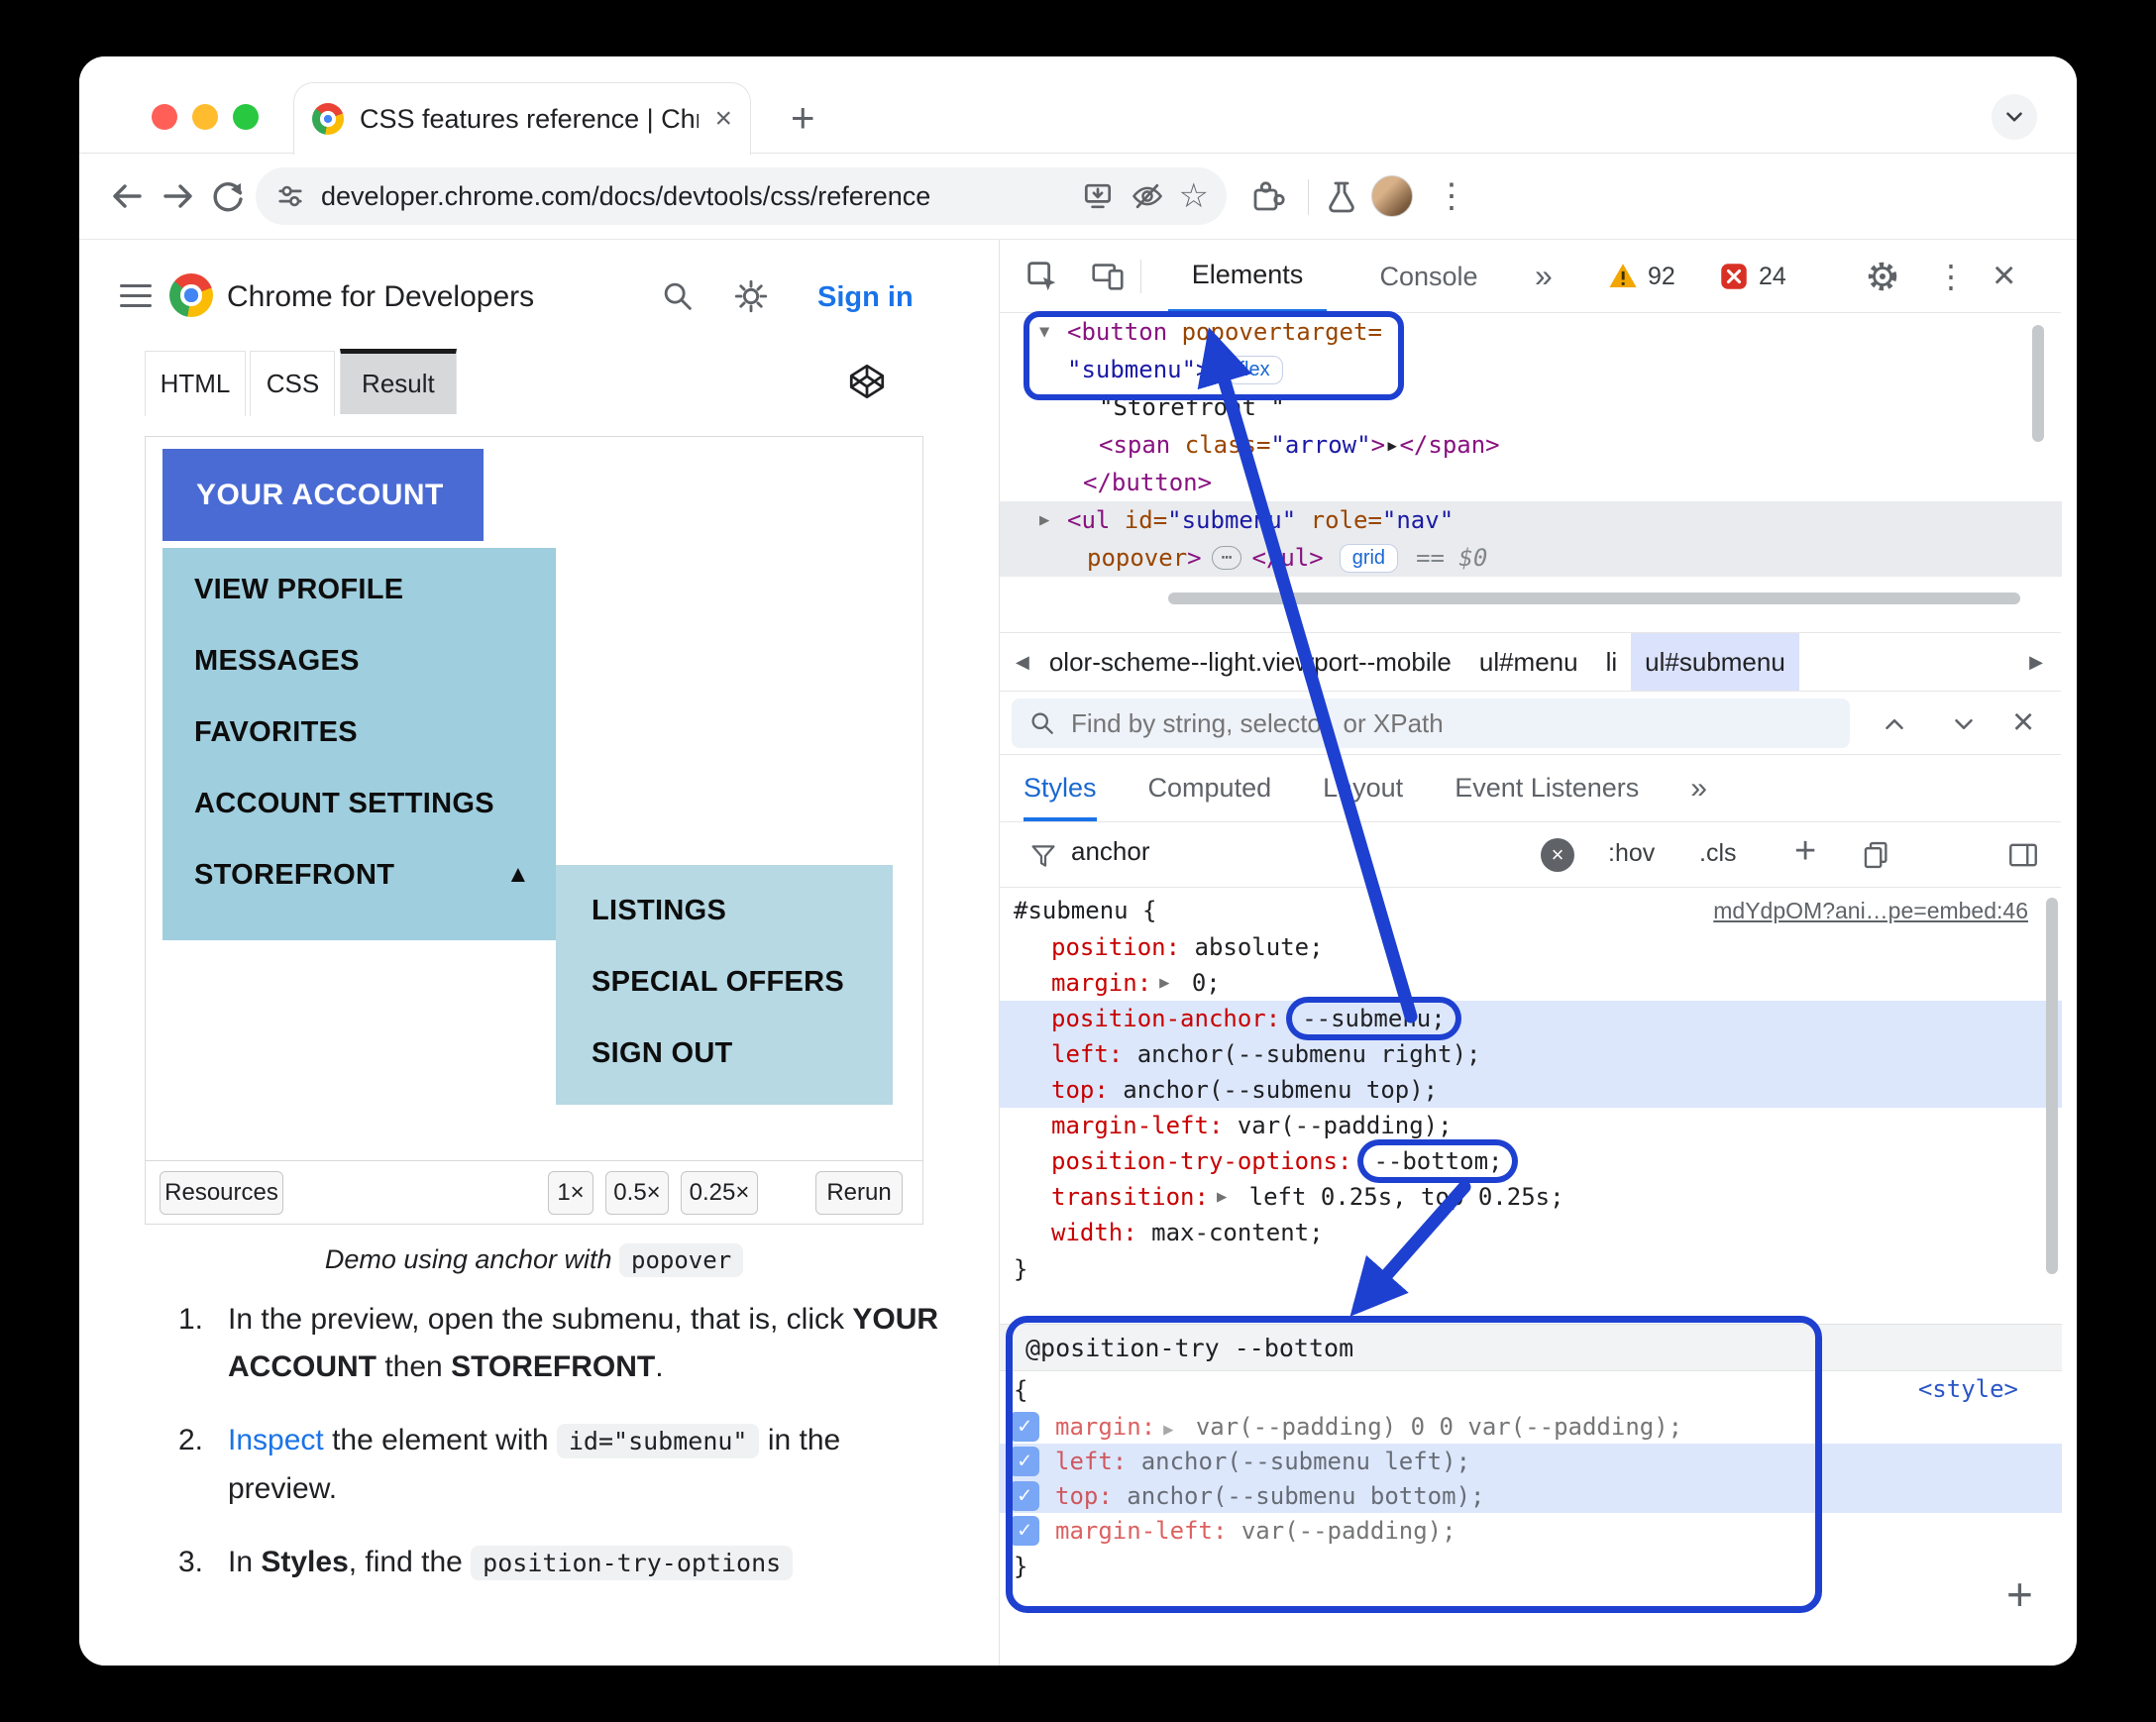  What do you see at coordinates (1453, 723) in the screenshot?
I see `find-input` at bounding box center [1453, 723].